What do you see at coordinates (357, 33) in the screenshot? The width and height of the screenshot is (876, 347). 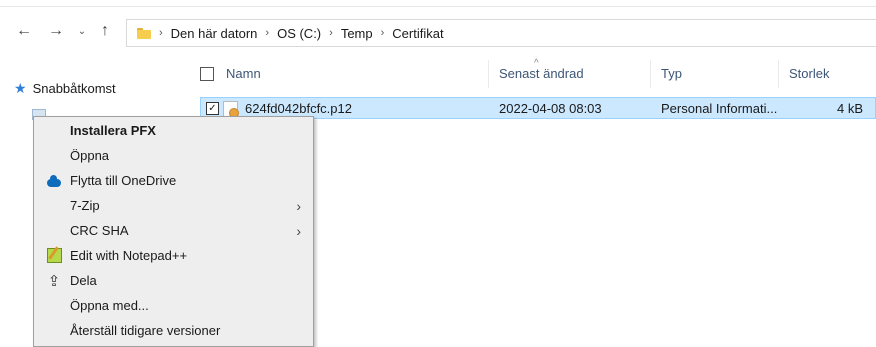 I see `breadcrumb-item-temp: Temp` at bounding box center [357, 33].